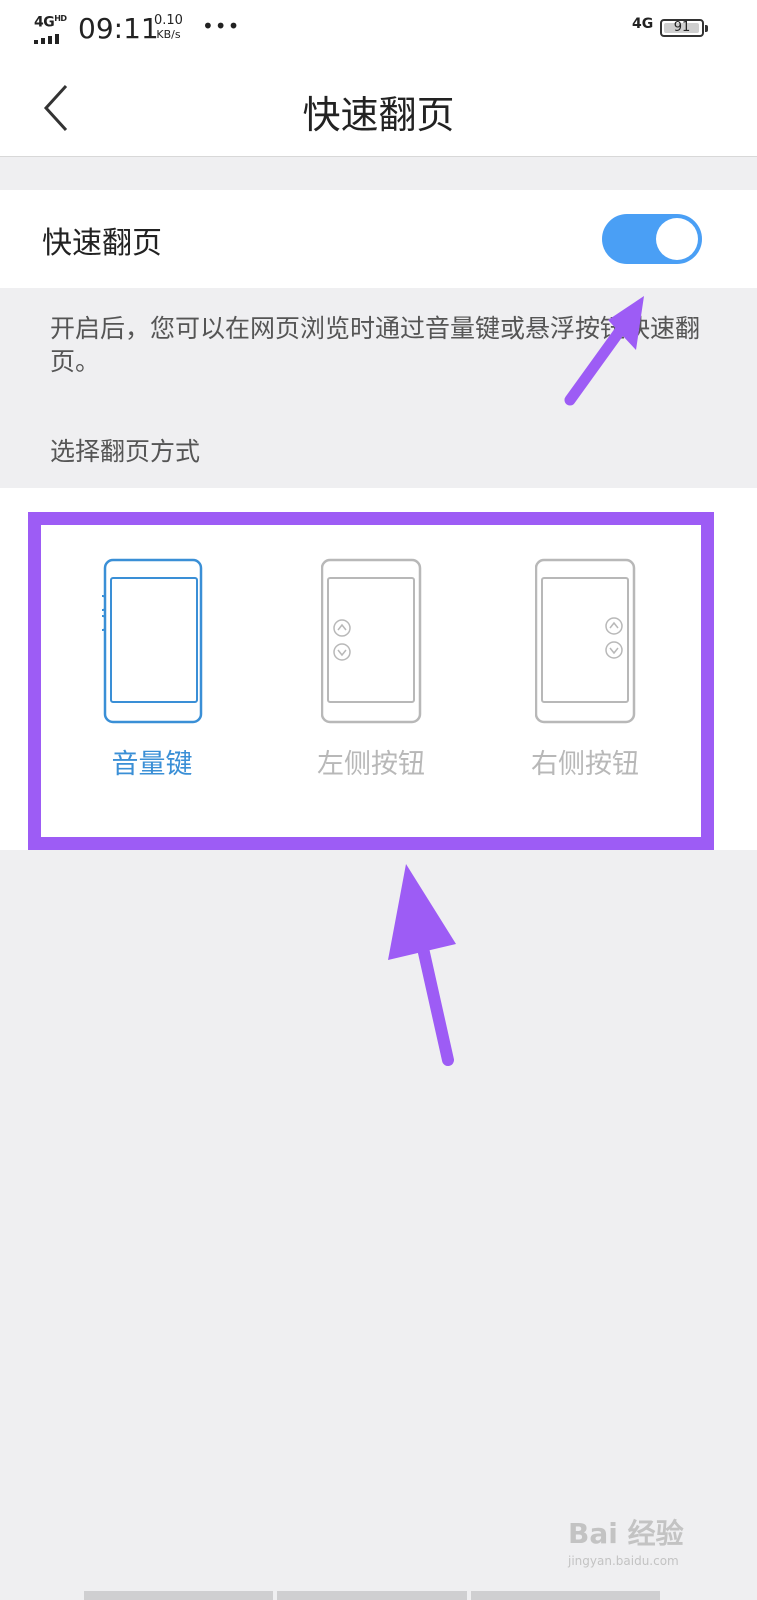  Describe the element at coordinates (643, 24) in the screenshot. I see `network-type-right: 4G` at that location.